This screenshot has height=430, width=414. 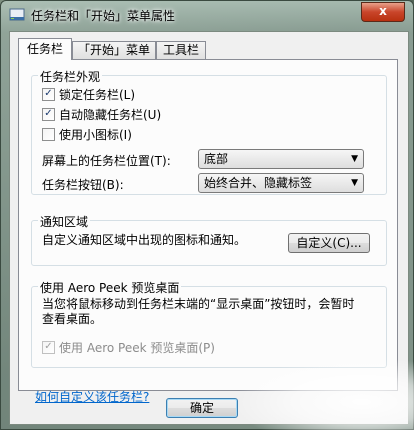 I want to click on aero-peek-check: ✓, so click(x=48, y=347).